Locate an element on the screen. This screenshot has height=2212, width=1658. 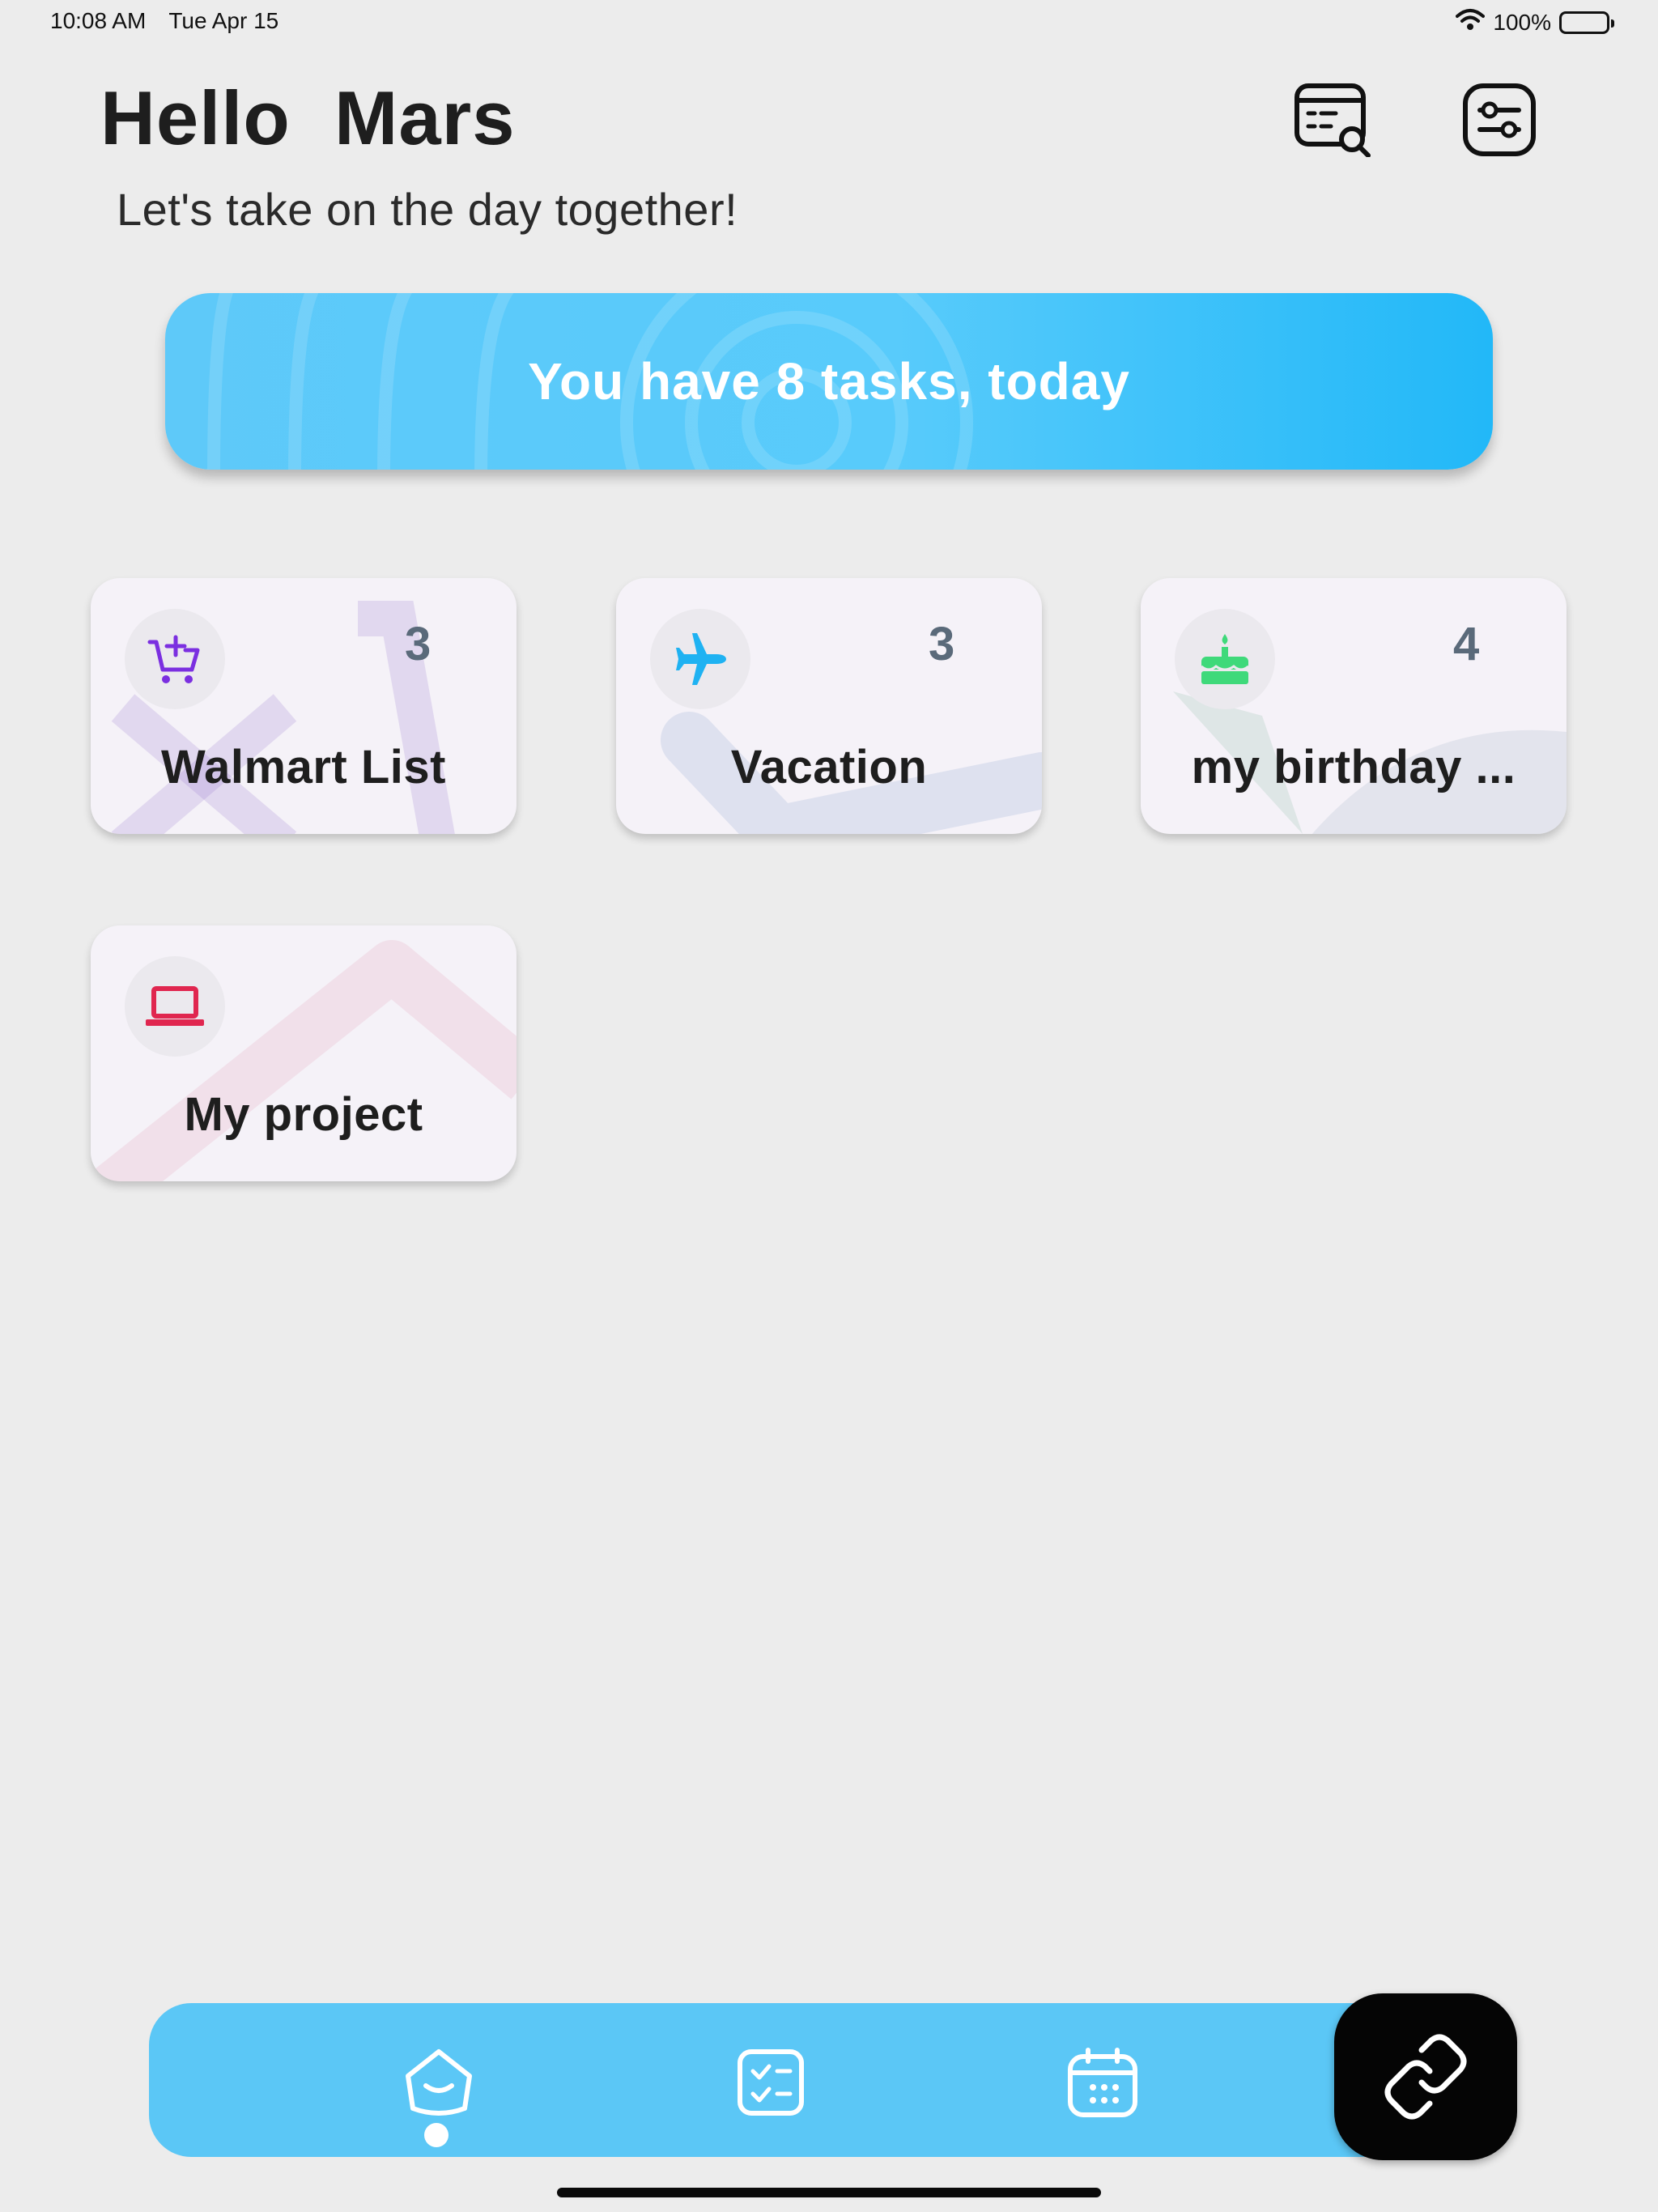
list-name: Vacation is located at coordinates (829, 767).